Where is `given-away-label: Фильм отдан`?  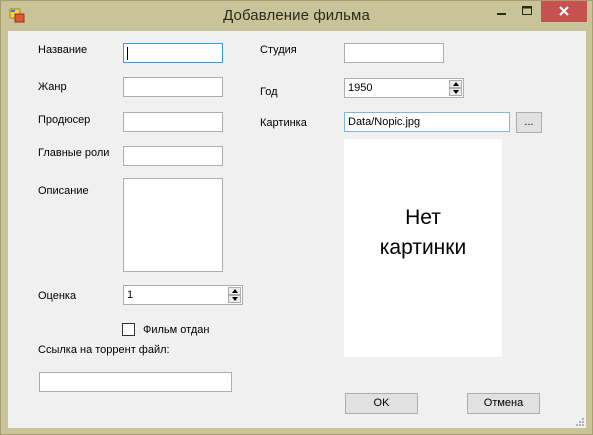
given-away-label: Фильм отдан is located at coordinates (176, 330).